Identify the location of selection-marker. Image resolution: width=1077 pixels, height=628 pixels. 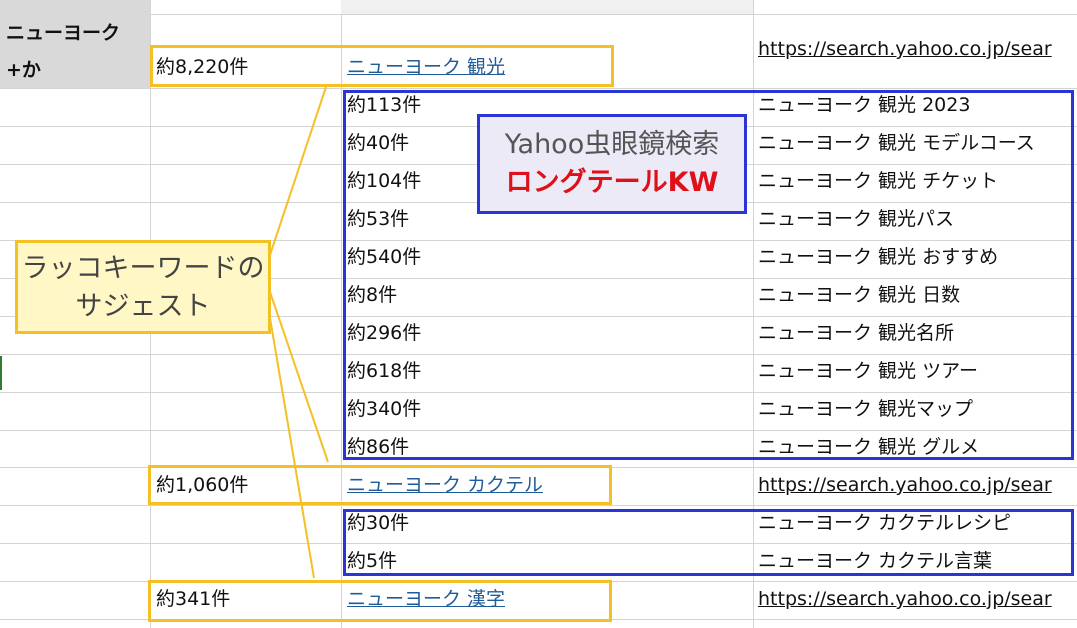
(1, 373).